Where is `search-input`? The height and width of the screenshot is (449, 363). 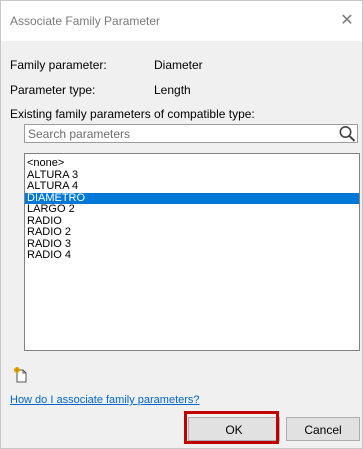 search-input is located at coordinates (179, 133).